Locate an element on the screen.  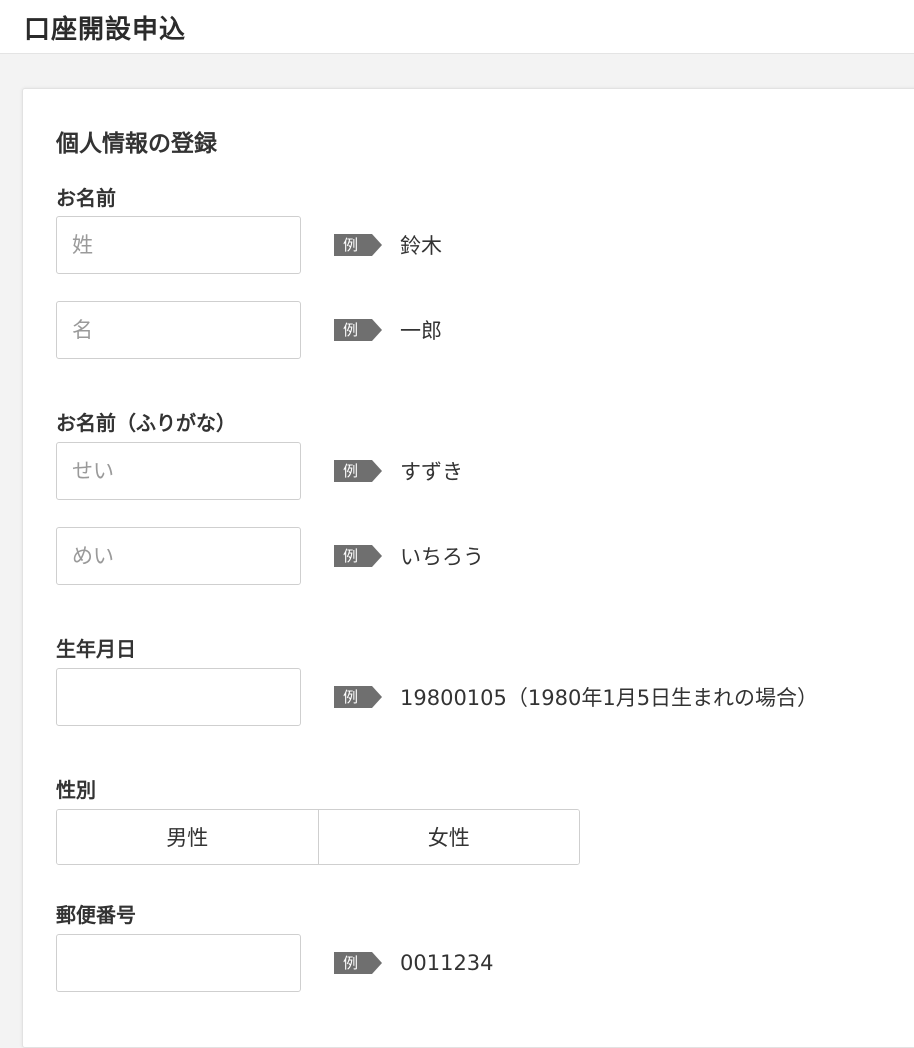
example-value: すずき is located at coordinates (431, 472).